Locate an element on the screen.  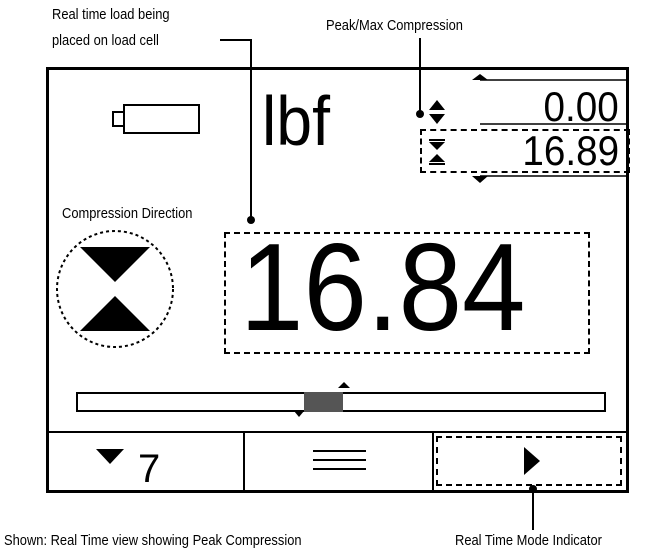
leader-dot-peak is located at coordinates (420, 114).